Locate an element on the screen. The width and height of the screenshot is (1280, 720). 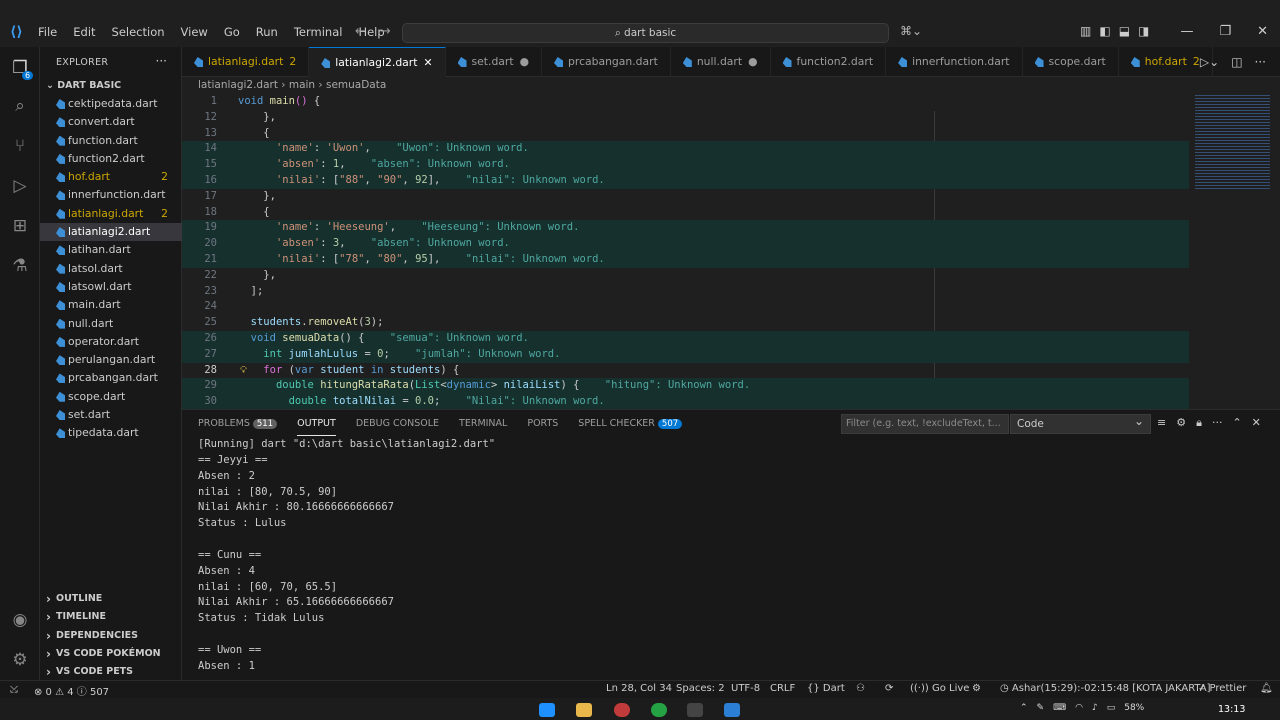
file-item: perulangan.dart is located at coordinates (111, 360).